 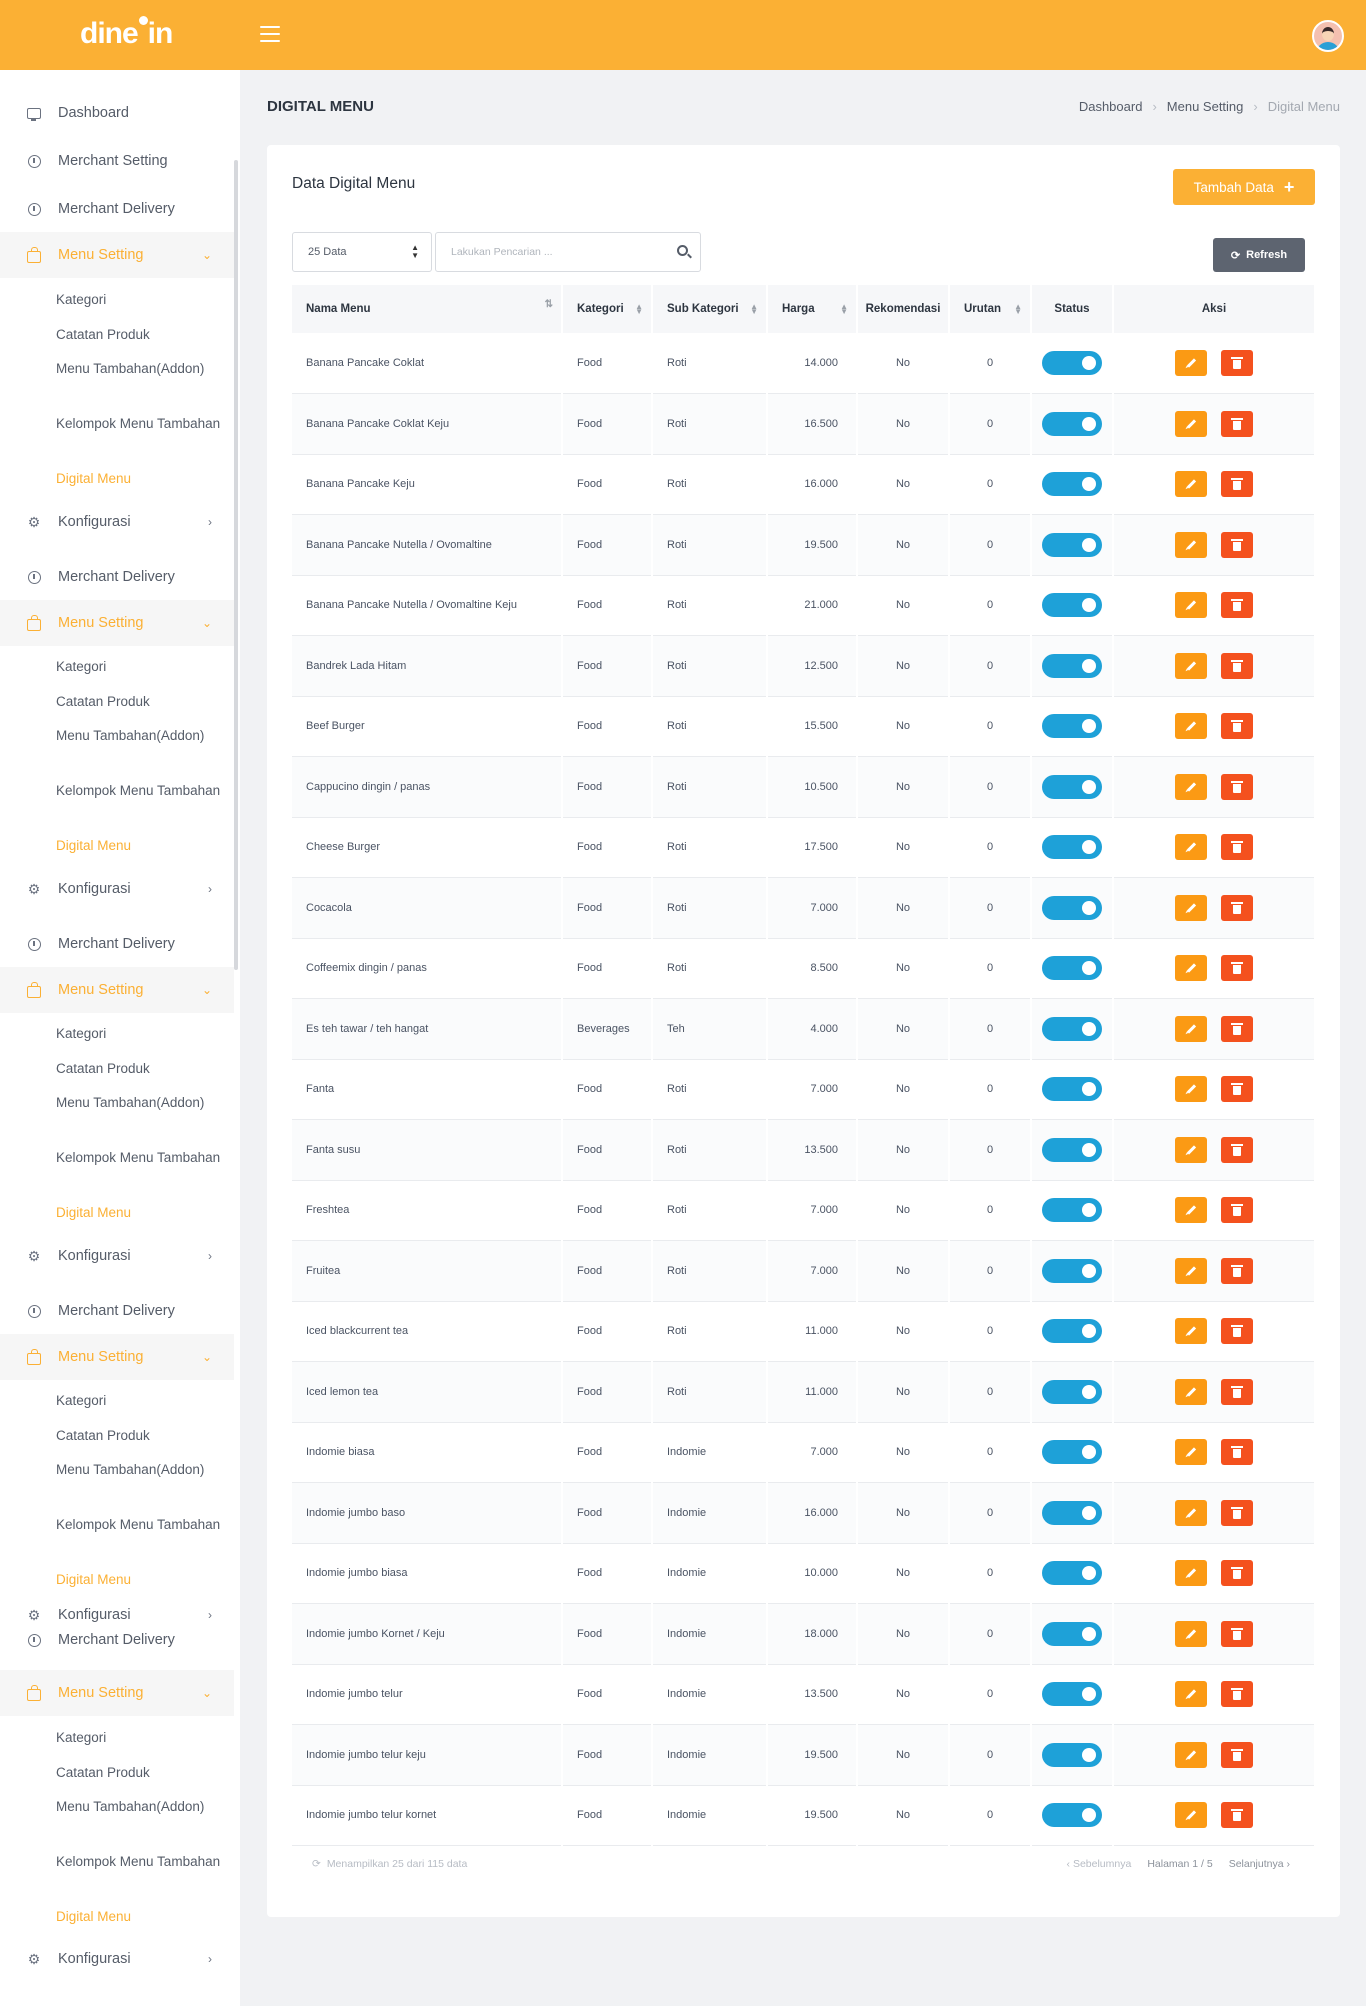 I want to click on page-size-select: 25 Data ▲ ▼, so click(x=362, y=252).